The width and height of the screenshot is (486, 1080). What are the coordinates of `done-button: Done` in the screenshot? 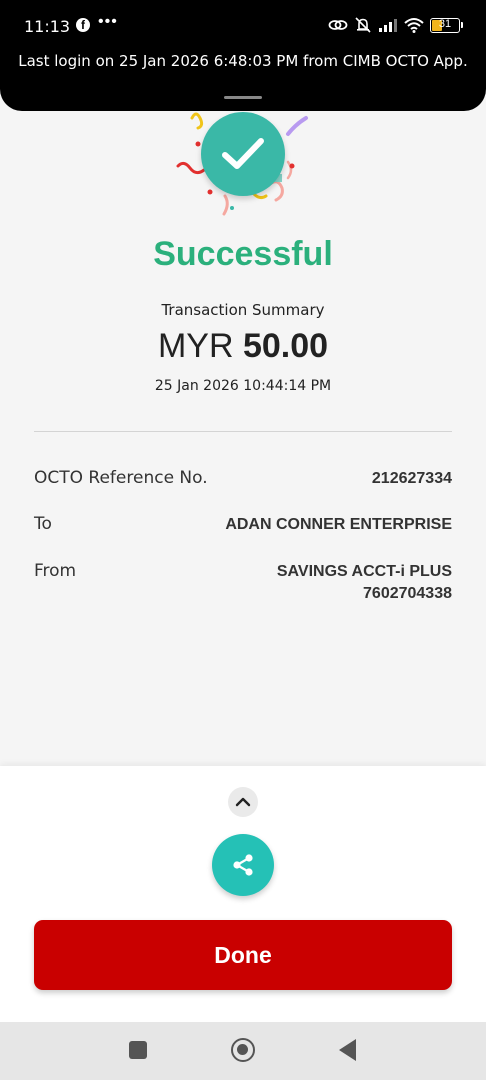 It's located at (243, 955).